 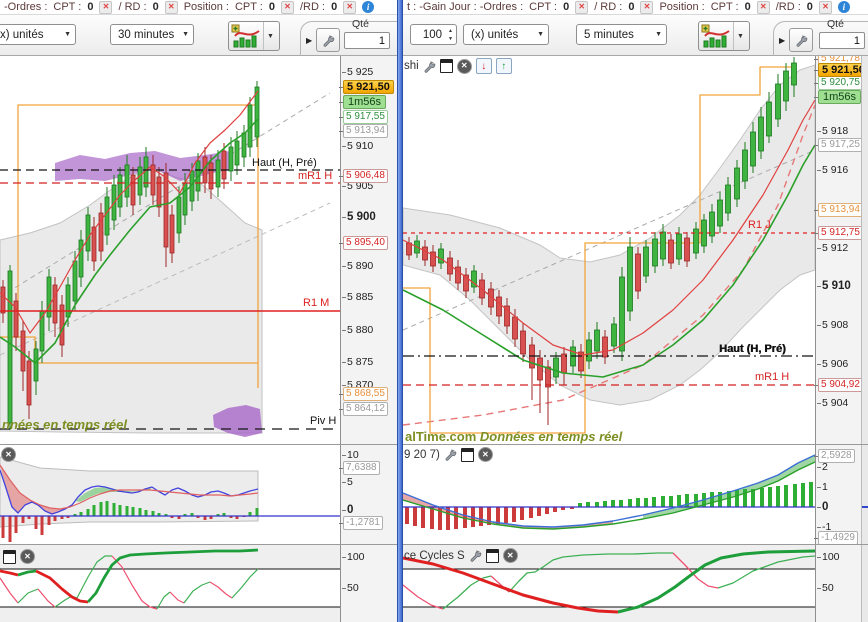 What do you see at coordinates (503, 66) in the screenshot?
I see `buy-arrow-icon: ↑` at bounding box center [503, 66].